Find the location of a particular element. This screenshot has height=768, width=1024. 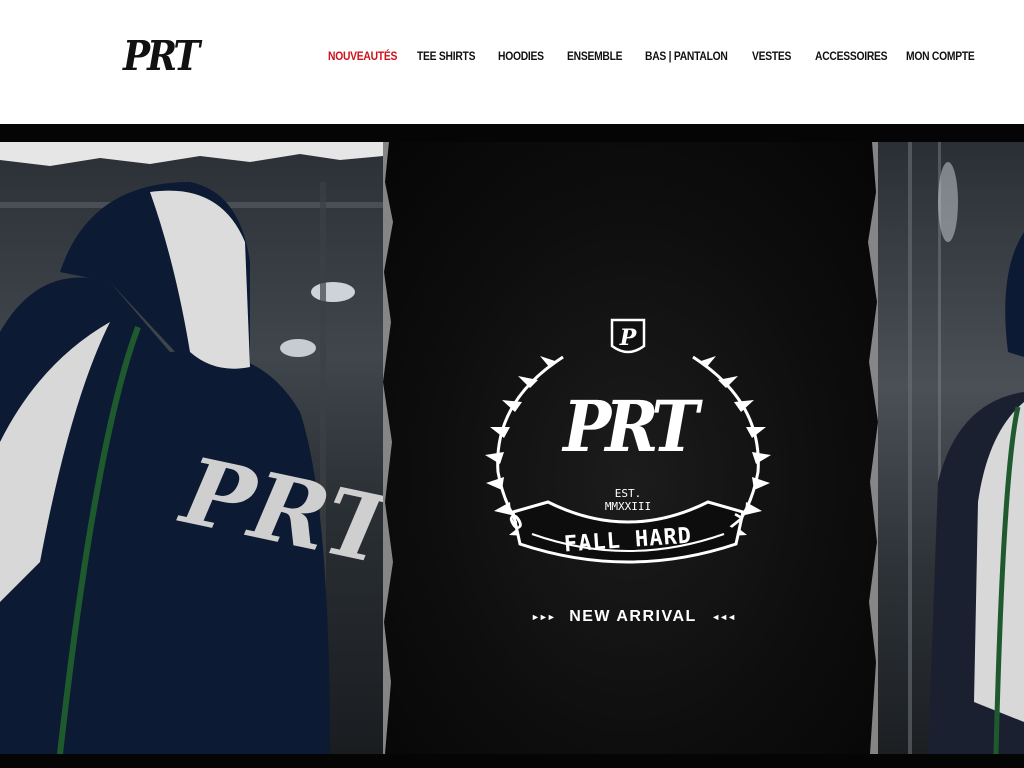

torn-edge-left is located at coordinates (388, 448).